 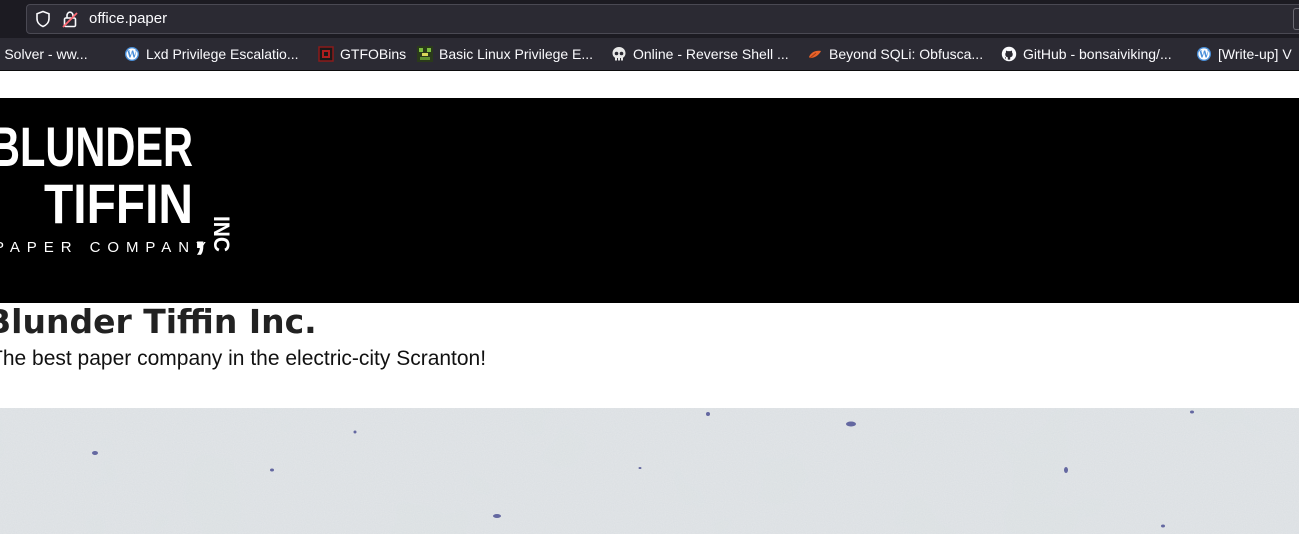 What do you see at coordinates (1009, 54) in the screenshot?
I see `github-icon` at bounding box center [1009, 54].